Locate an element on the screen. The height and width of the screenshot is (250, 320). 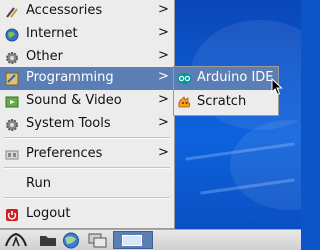
menu-item-label: System Tools is located at coordinates (68, 123).